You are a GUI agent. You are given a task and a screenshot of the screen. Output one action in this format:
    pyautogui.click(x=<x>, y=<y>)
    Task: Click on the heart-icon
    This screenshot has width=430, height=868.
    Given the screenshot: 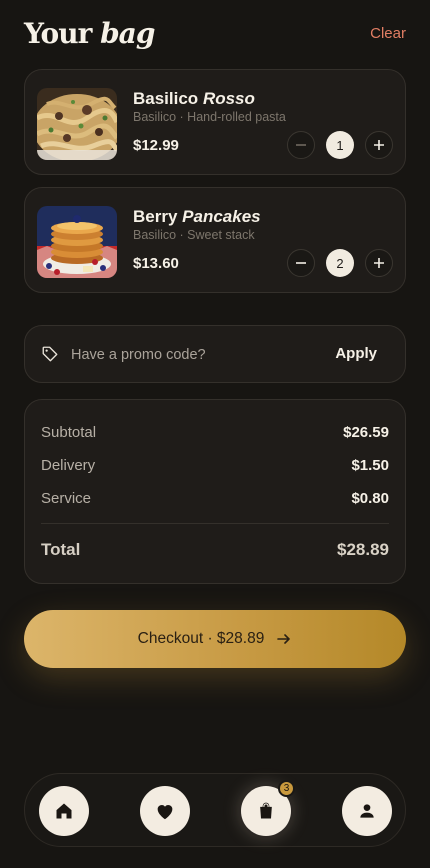 What is the action you would take?
    pyautogui.click(x=165, y=812)
    